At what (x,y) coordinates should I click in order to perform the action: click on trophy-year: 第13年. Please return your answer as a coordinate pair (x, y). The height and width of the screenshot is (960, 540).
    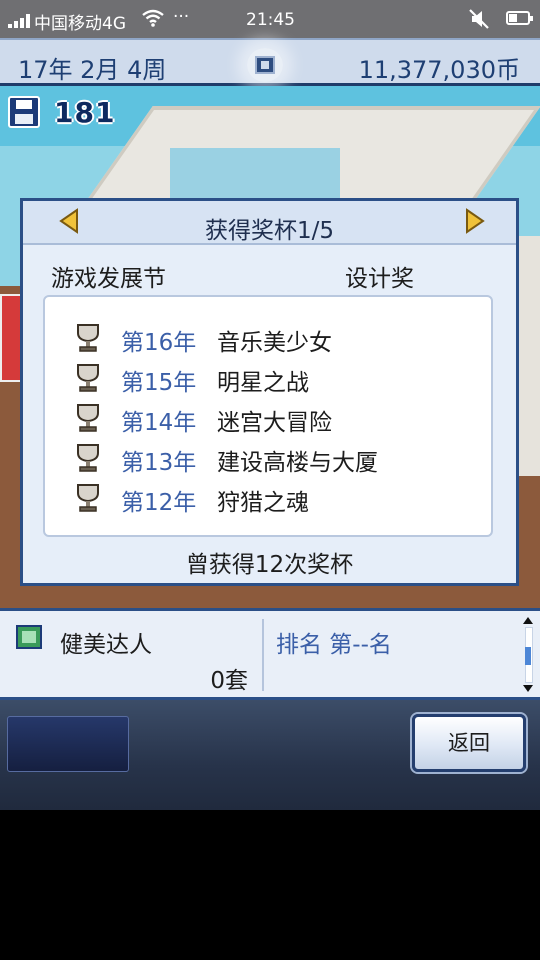
    Looking at the image, I should click on (159, 463).